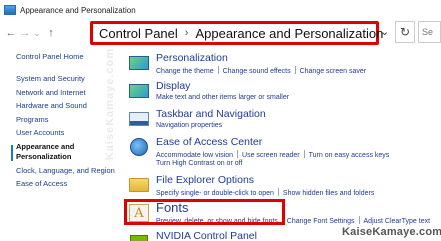  I want to click on watermark-text: KaiseKamaye.com, so click(110, 104).